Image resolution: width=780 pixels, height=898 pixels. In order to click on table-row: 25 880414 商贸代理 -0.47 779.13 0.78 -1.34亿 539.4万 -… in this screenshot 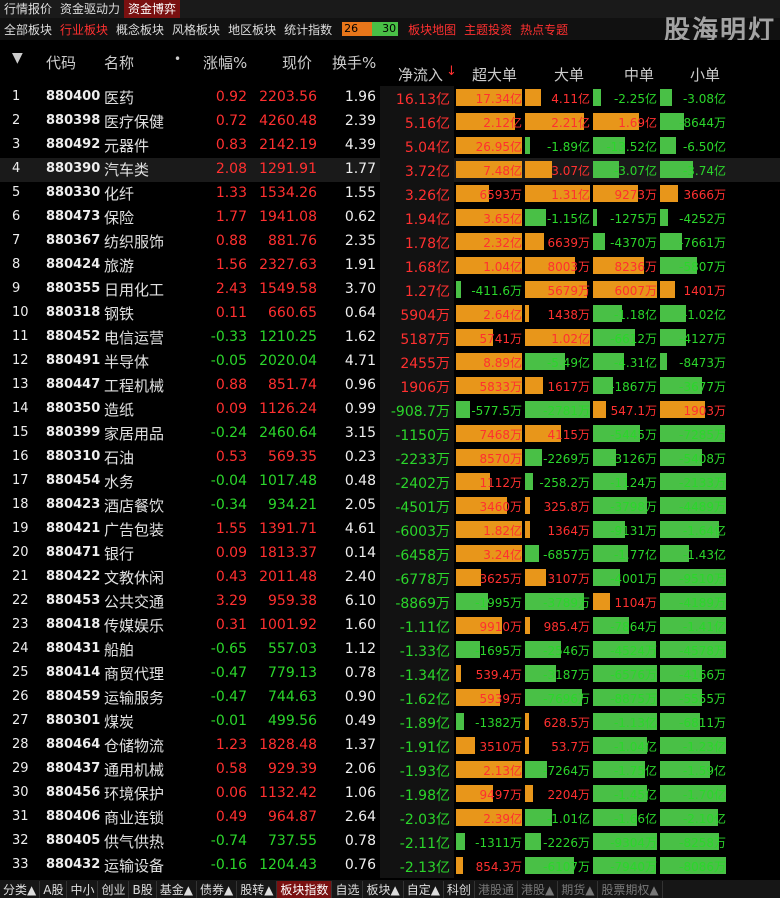, I will do `click(390, 674)`.